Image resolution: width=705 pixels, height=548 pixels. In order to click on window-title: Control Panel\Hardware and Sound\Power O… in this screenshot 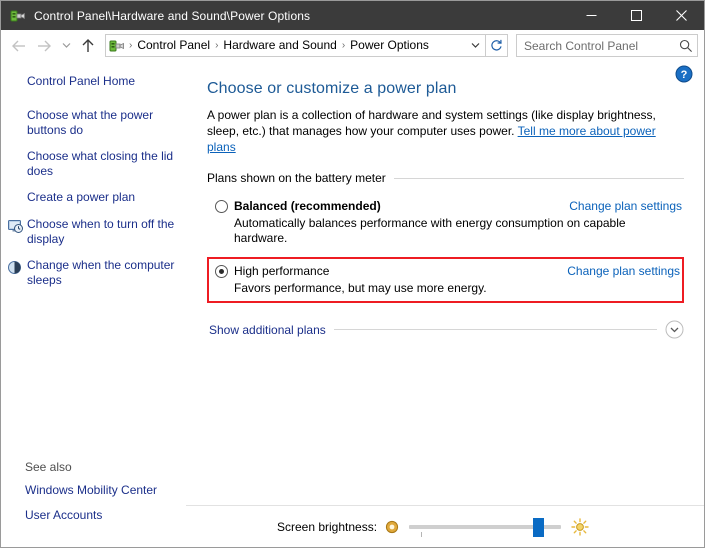, I will do `click(172, 15)`.